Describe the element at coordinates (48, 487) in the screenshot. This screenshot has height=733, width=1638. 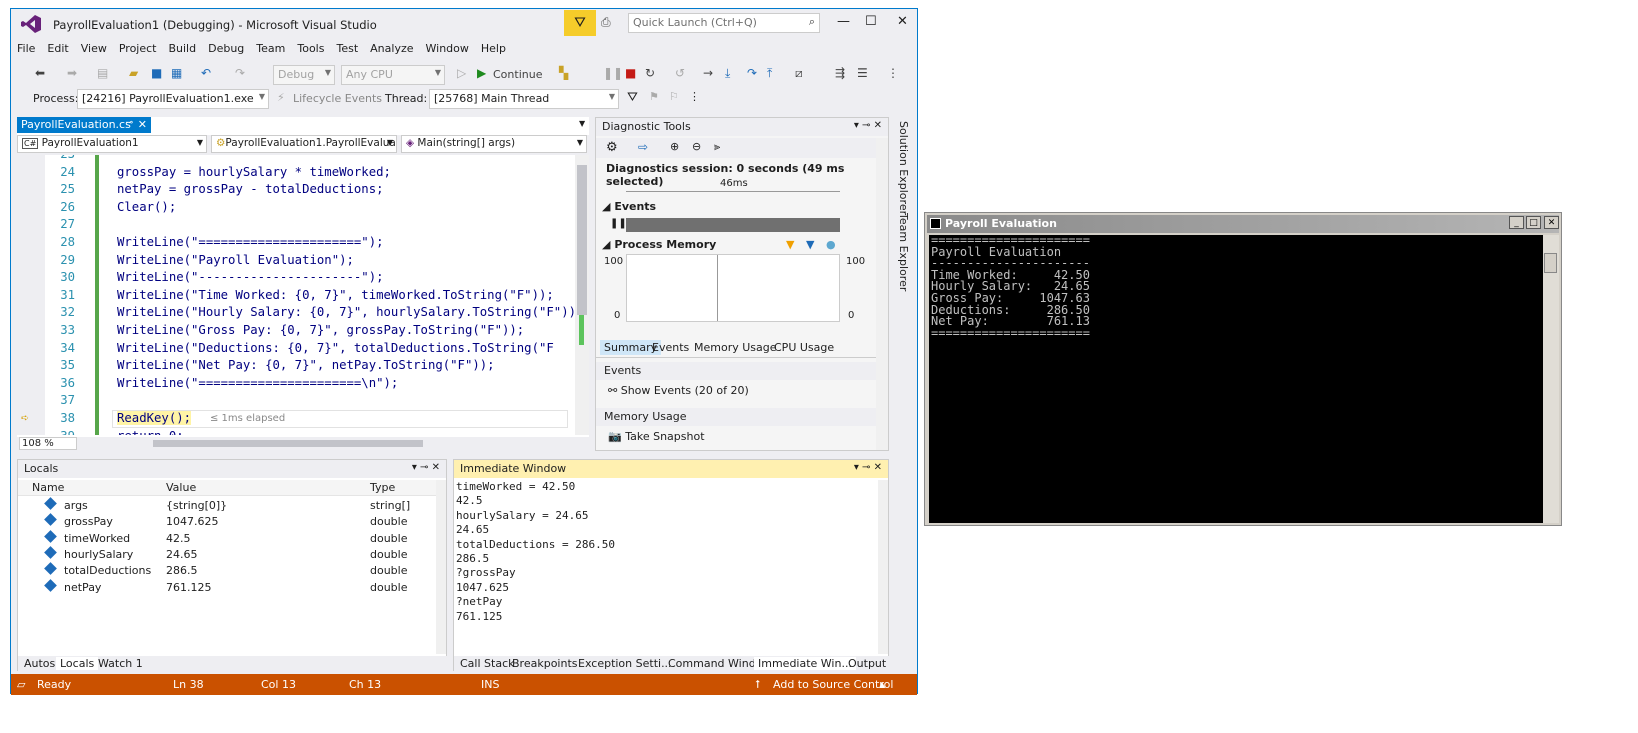
I see `column-name: Name` at that location.